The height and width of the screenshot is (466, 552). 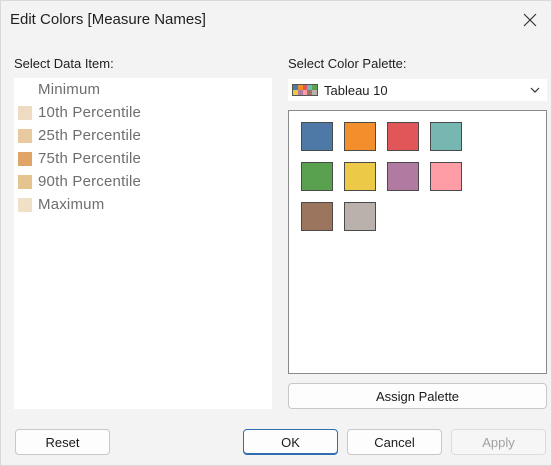 What do you see at coordinates (498, 442) in the screenshot?
I see `apply-button: Apply` at bounding box center [498, 442].